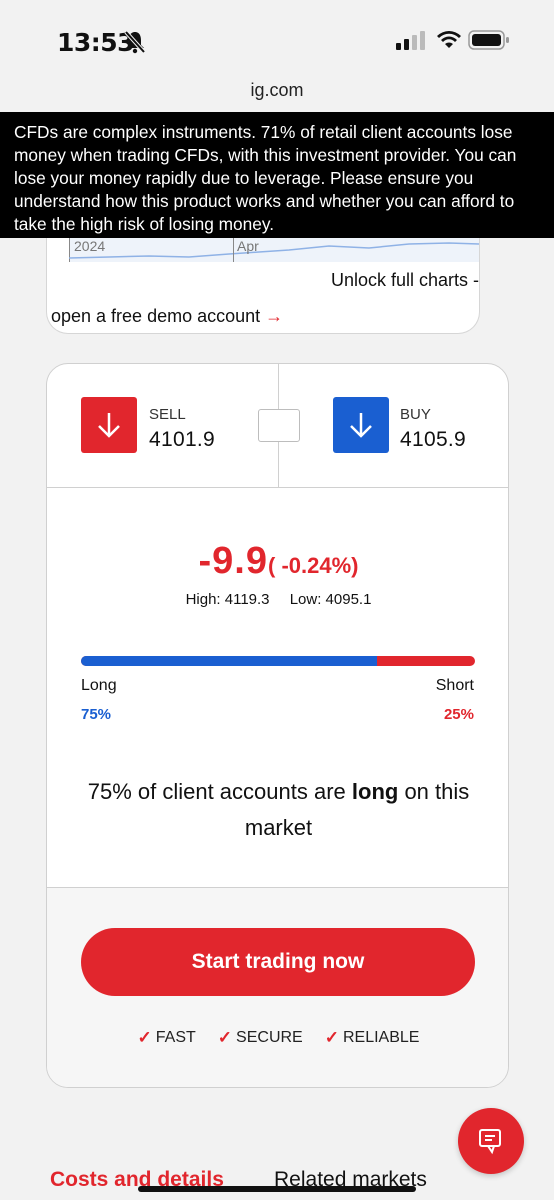 The width and height of the screenshot is (554, 1200). Describe the element at coordinates (229, 661) in the screenshot. I see `sentiment-long-fill` at that location.